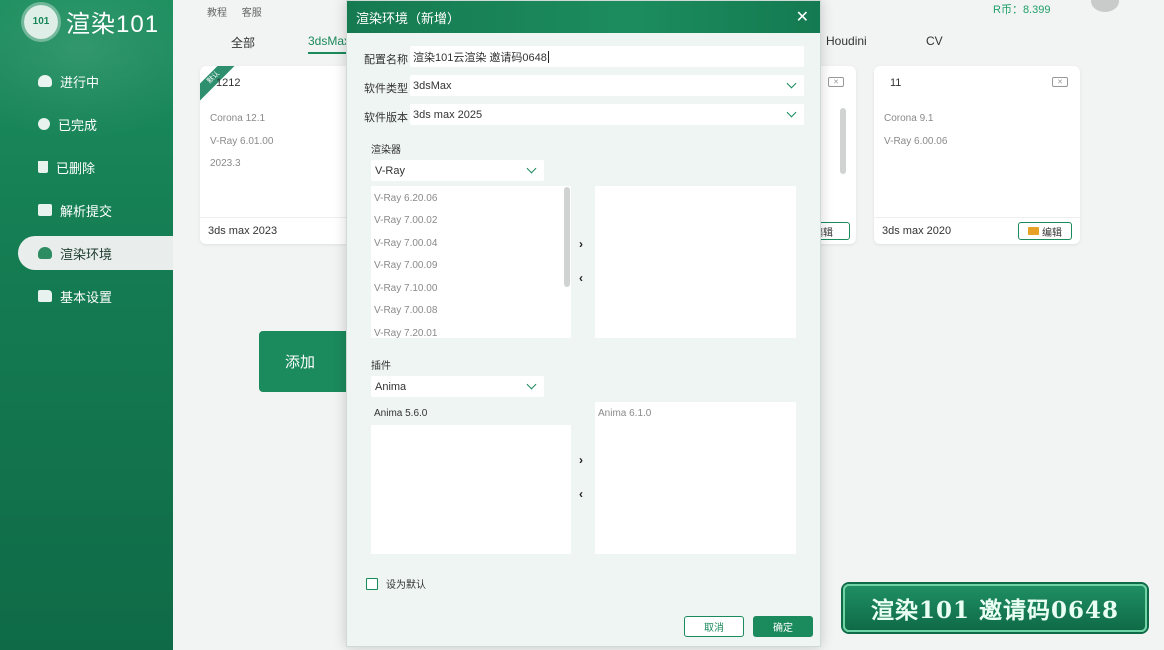 This screenshot has height=650, width=1164. I want to click on tutorial-link: 教程, so click(217, 13).